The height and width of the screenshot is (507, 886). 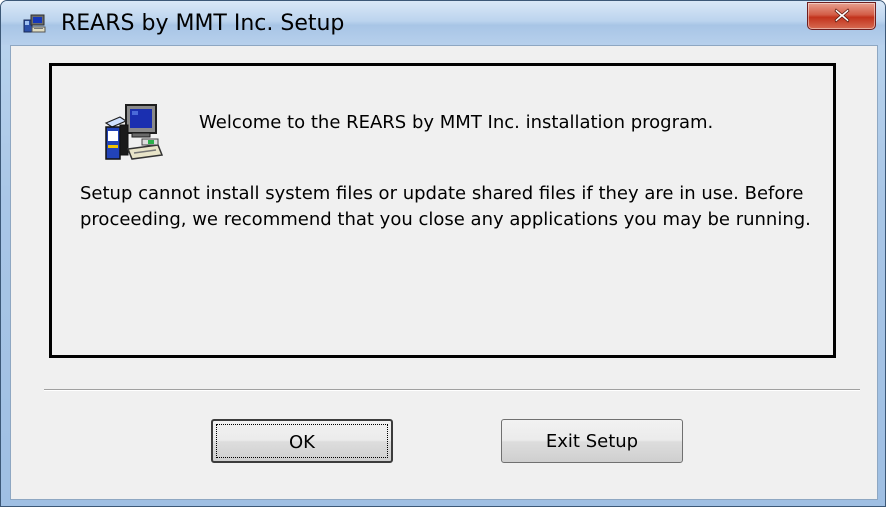 I want to click on exit-setup-button-label: Exit Setup, so click(x=592, y=441).